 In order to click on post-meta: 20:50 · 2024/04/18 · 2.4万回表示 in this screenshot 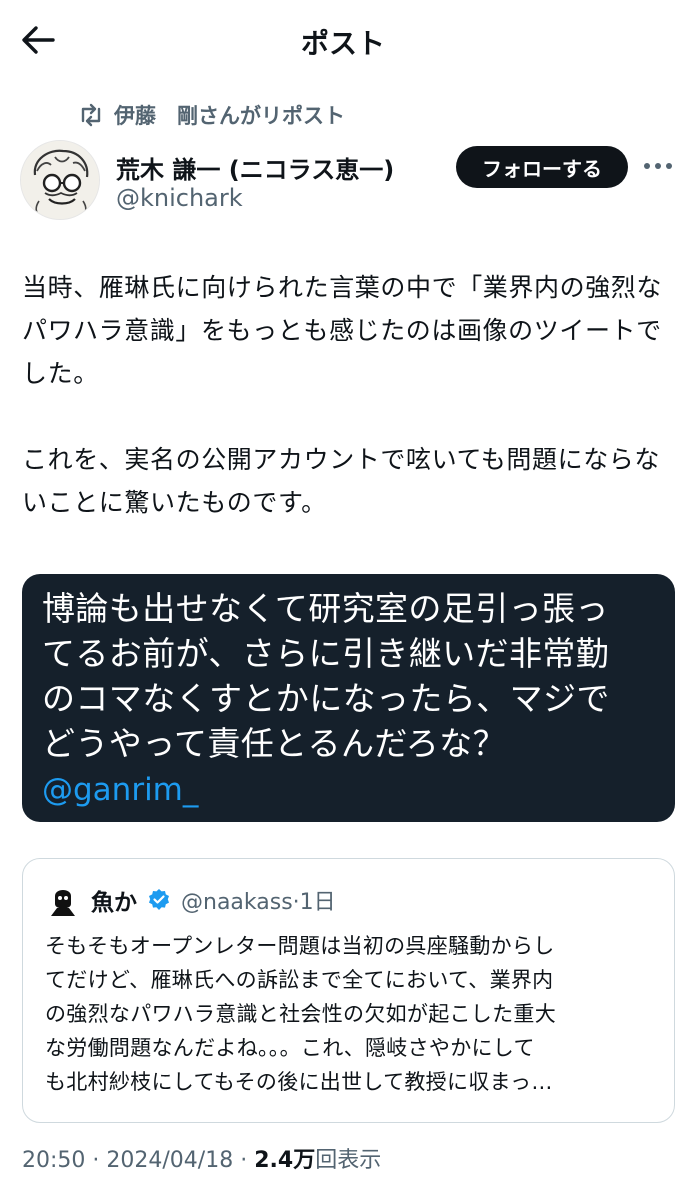, I will do `click(201, 1158)`.